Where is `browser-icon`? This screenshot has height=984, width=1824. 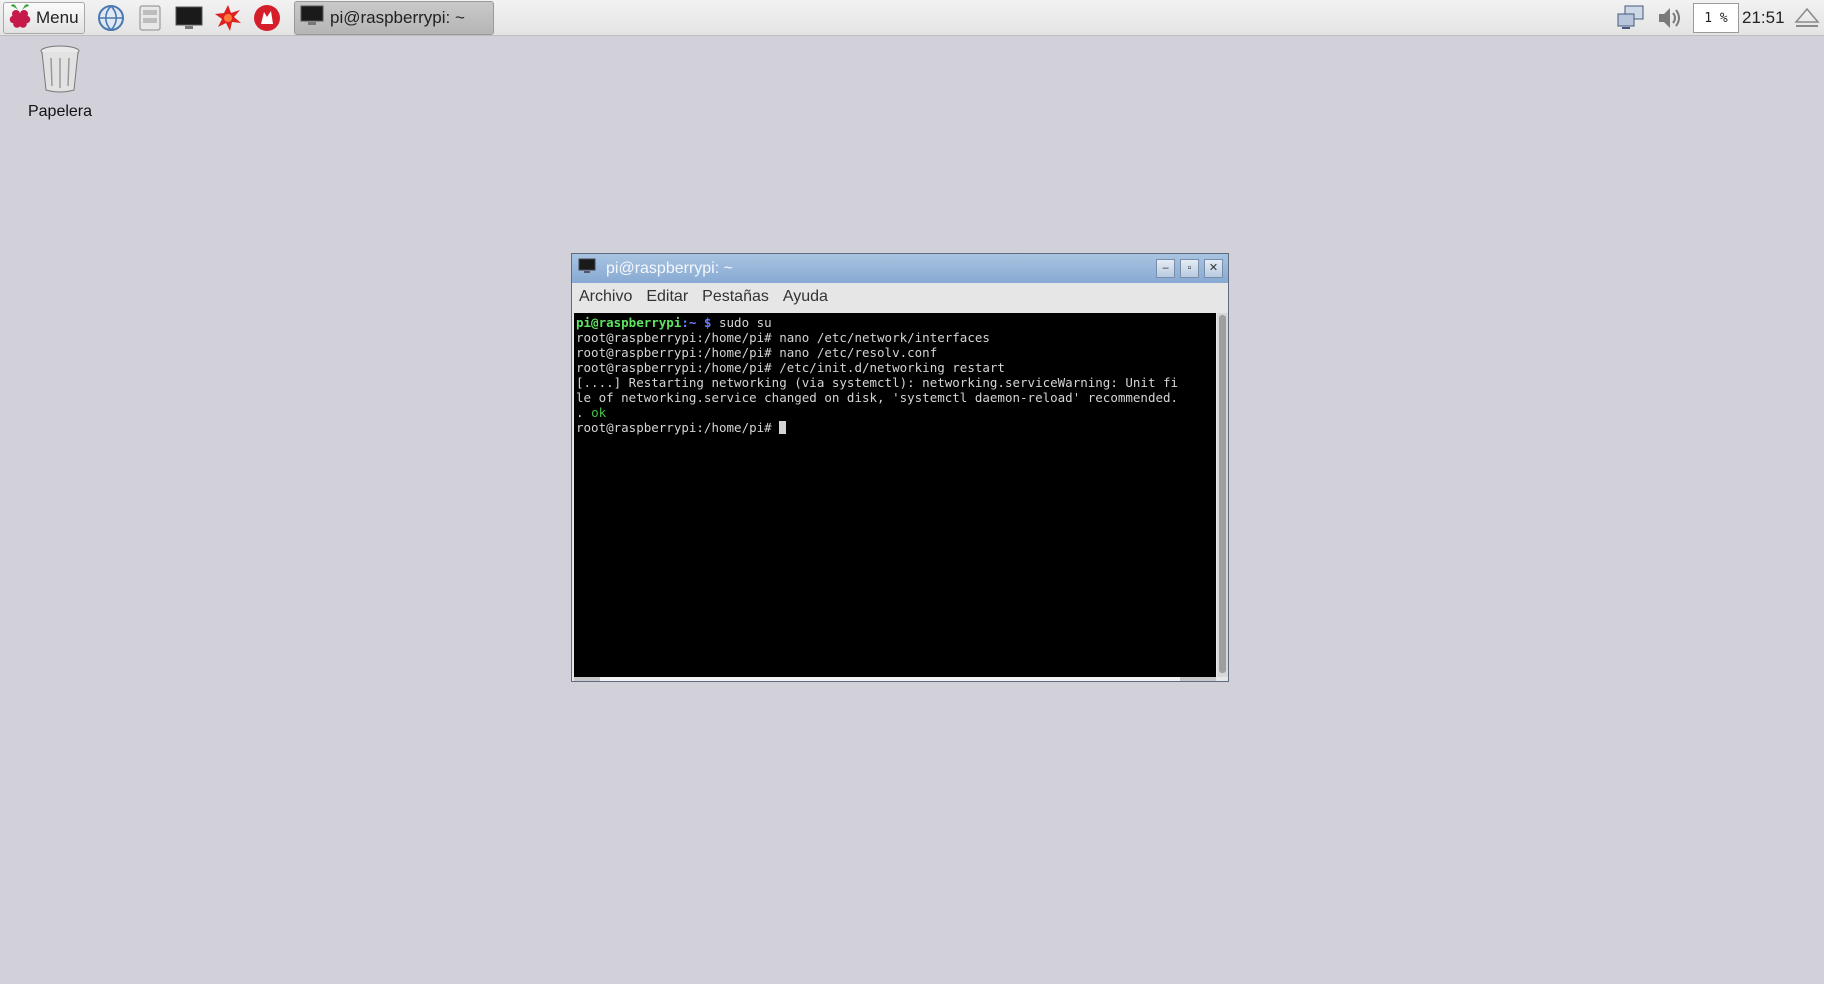
browser-icon is located at coordinates (111, 18).